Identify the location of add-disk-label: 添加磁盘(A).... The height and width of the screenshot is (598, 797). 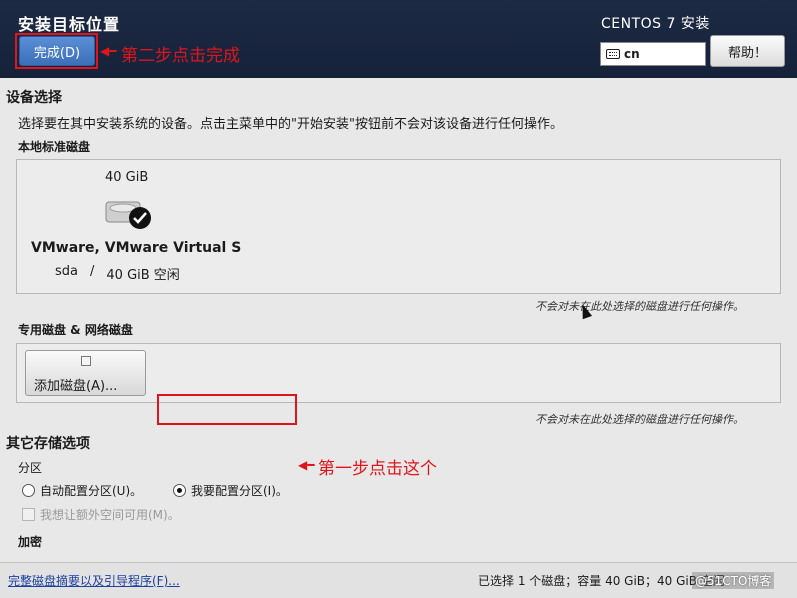
(76, 386).